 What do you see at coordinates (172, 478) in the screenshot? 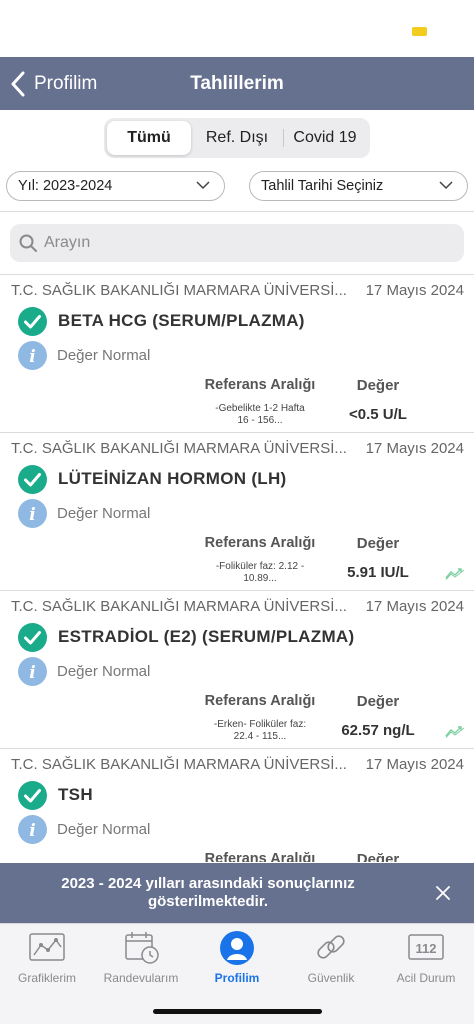
I see `test-name: LÜTEİNİZAN HORMON (LH)` at bounding box center [172, 478].